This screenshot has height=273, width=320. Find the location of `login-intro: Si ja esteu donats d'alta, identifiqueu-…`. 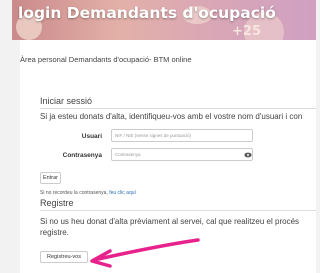

login-intro: Si ja esteu donats d'alta, identifiqueu-… is located at coordinates (171, 116).